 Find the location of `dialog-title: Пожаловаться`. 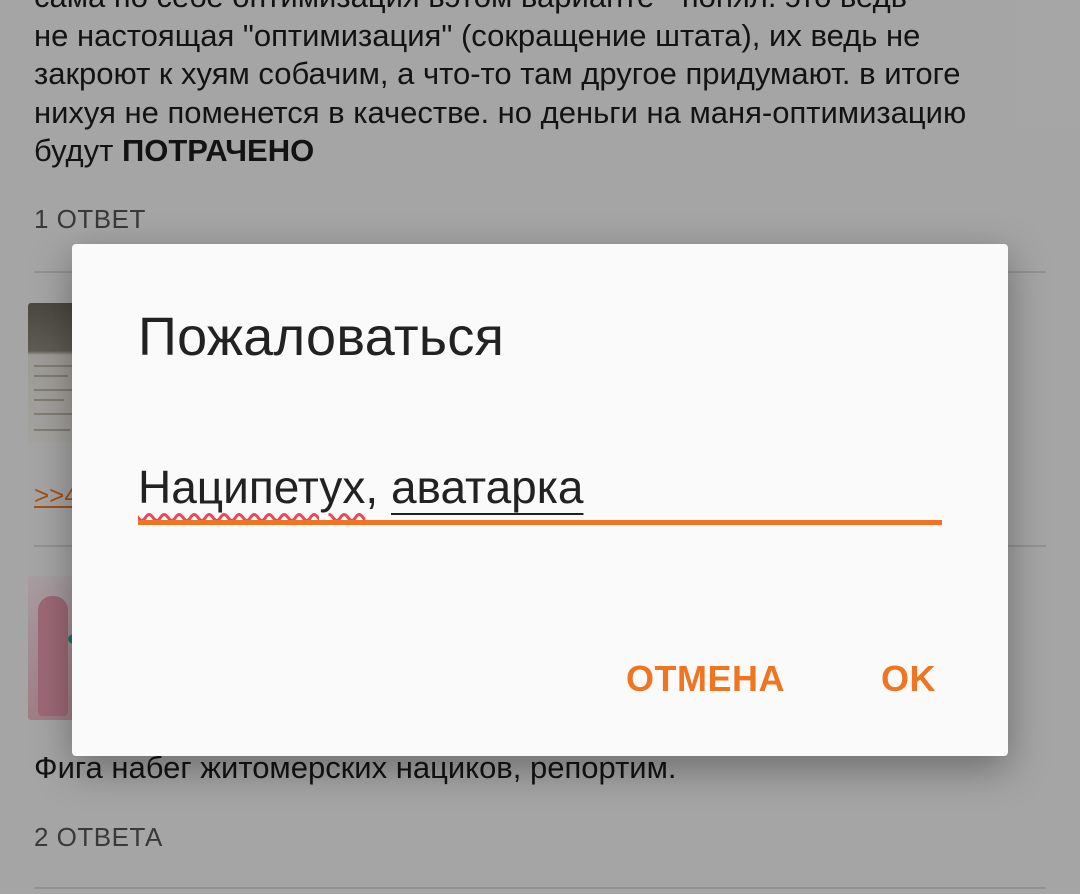

dialog-title: Пожаловаться is located at coordinates (321, 337).